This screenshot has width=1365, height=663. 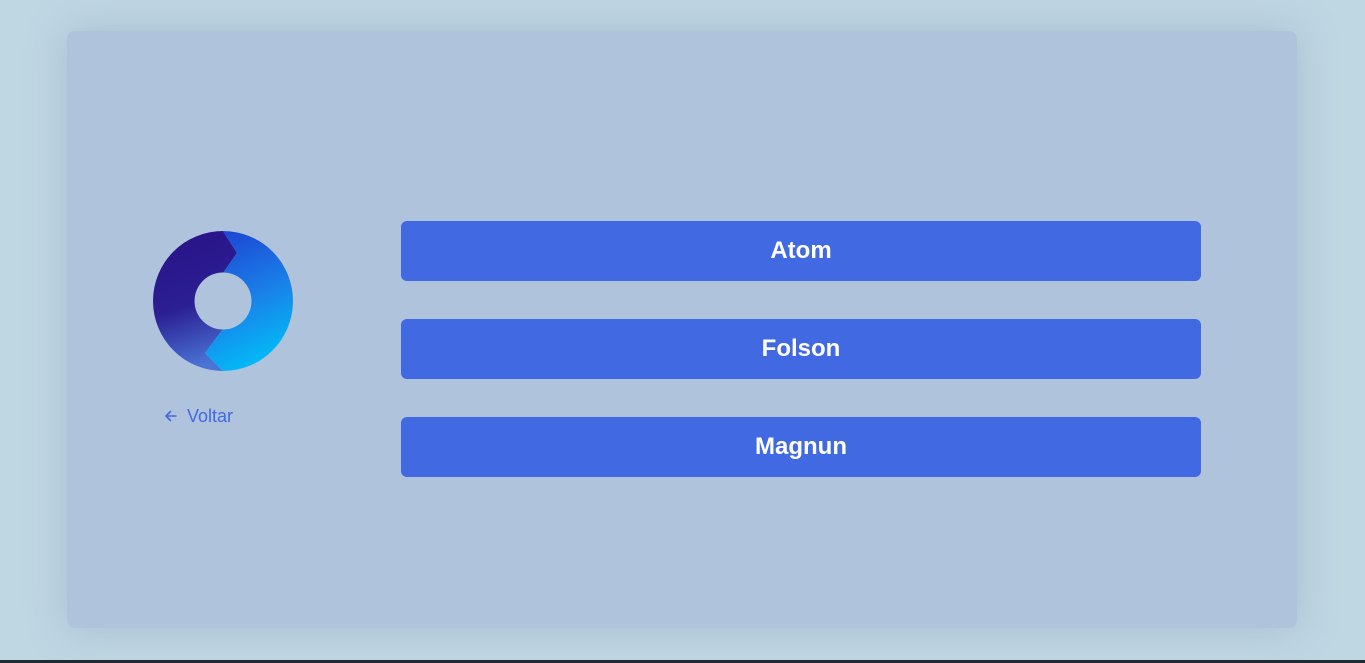 What do you see at coordinates (210, 415) in the screenshot?
I see `back-link-label: Voltar` at bounding box center [210, 415].